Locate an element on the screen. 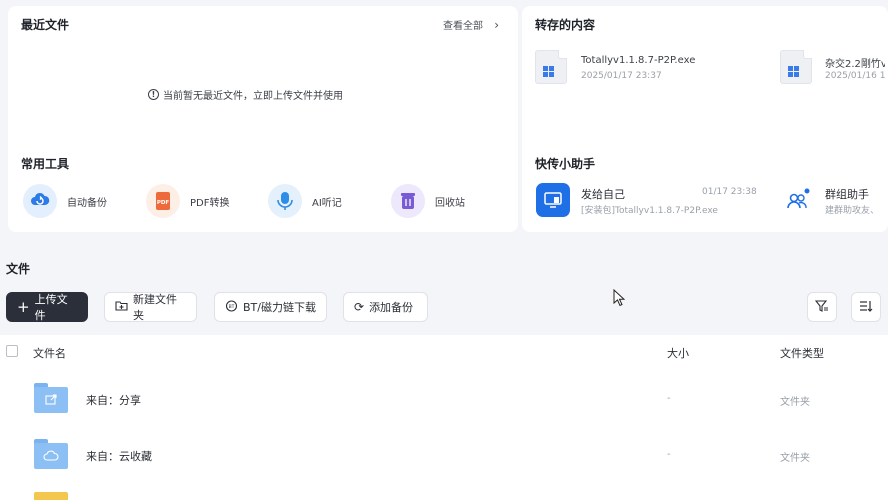 The width and height of the screenshot is (888, 500). filter-icon is located at coordinates (821, 307).